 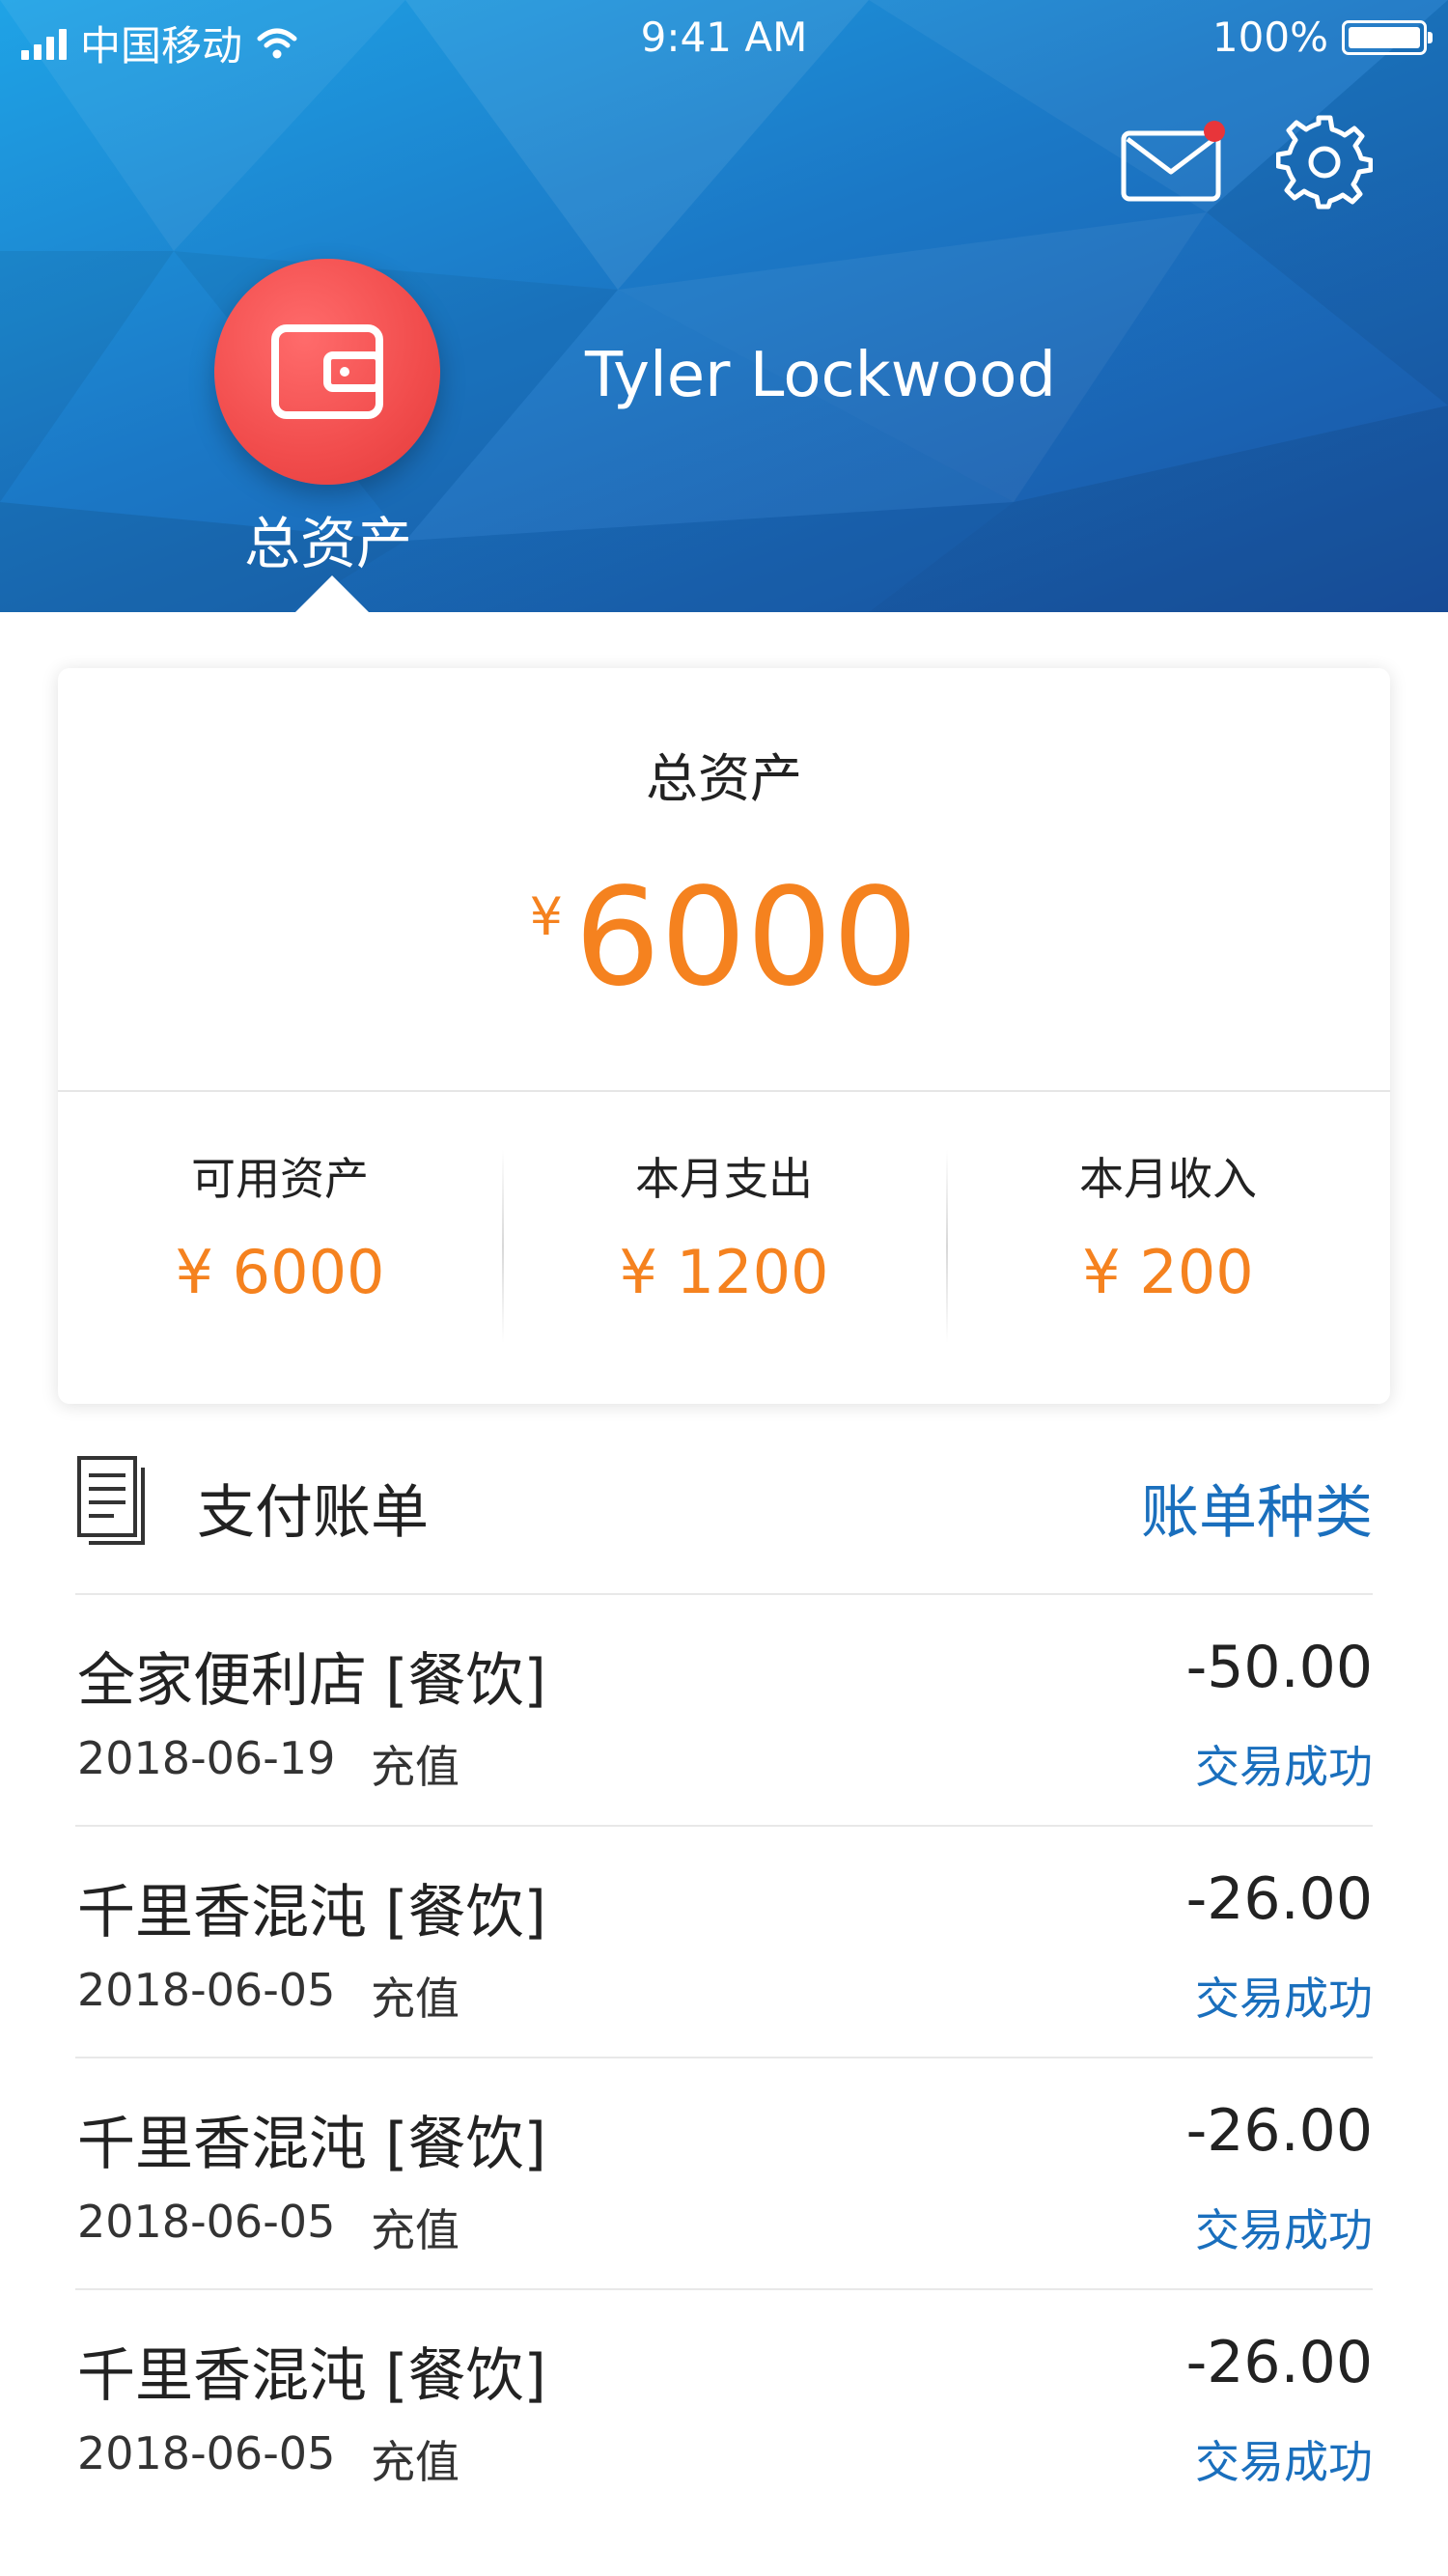 What do you see at coordinates (206, 1758) in the screenshot?
I see `bill-date: 2018-06-19` at bounding box center [206, 1758].